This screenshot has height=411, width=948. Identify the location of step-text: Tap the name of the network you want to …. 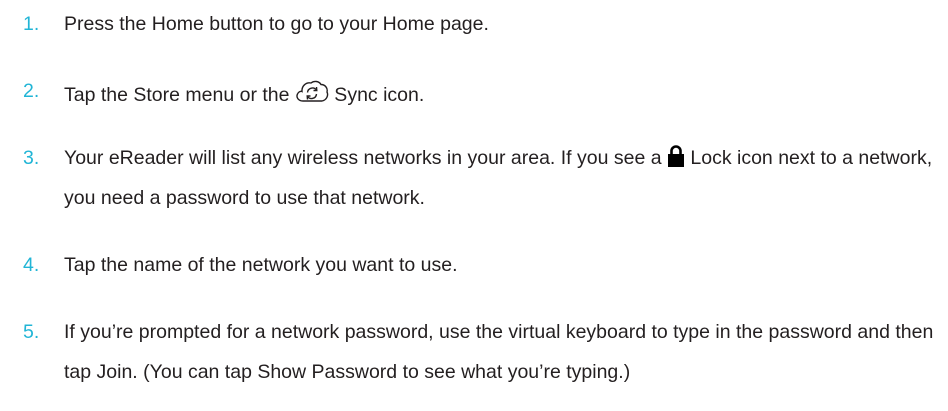
(261, 265).